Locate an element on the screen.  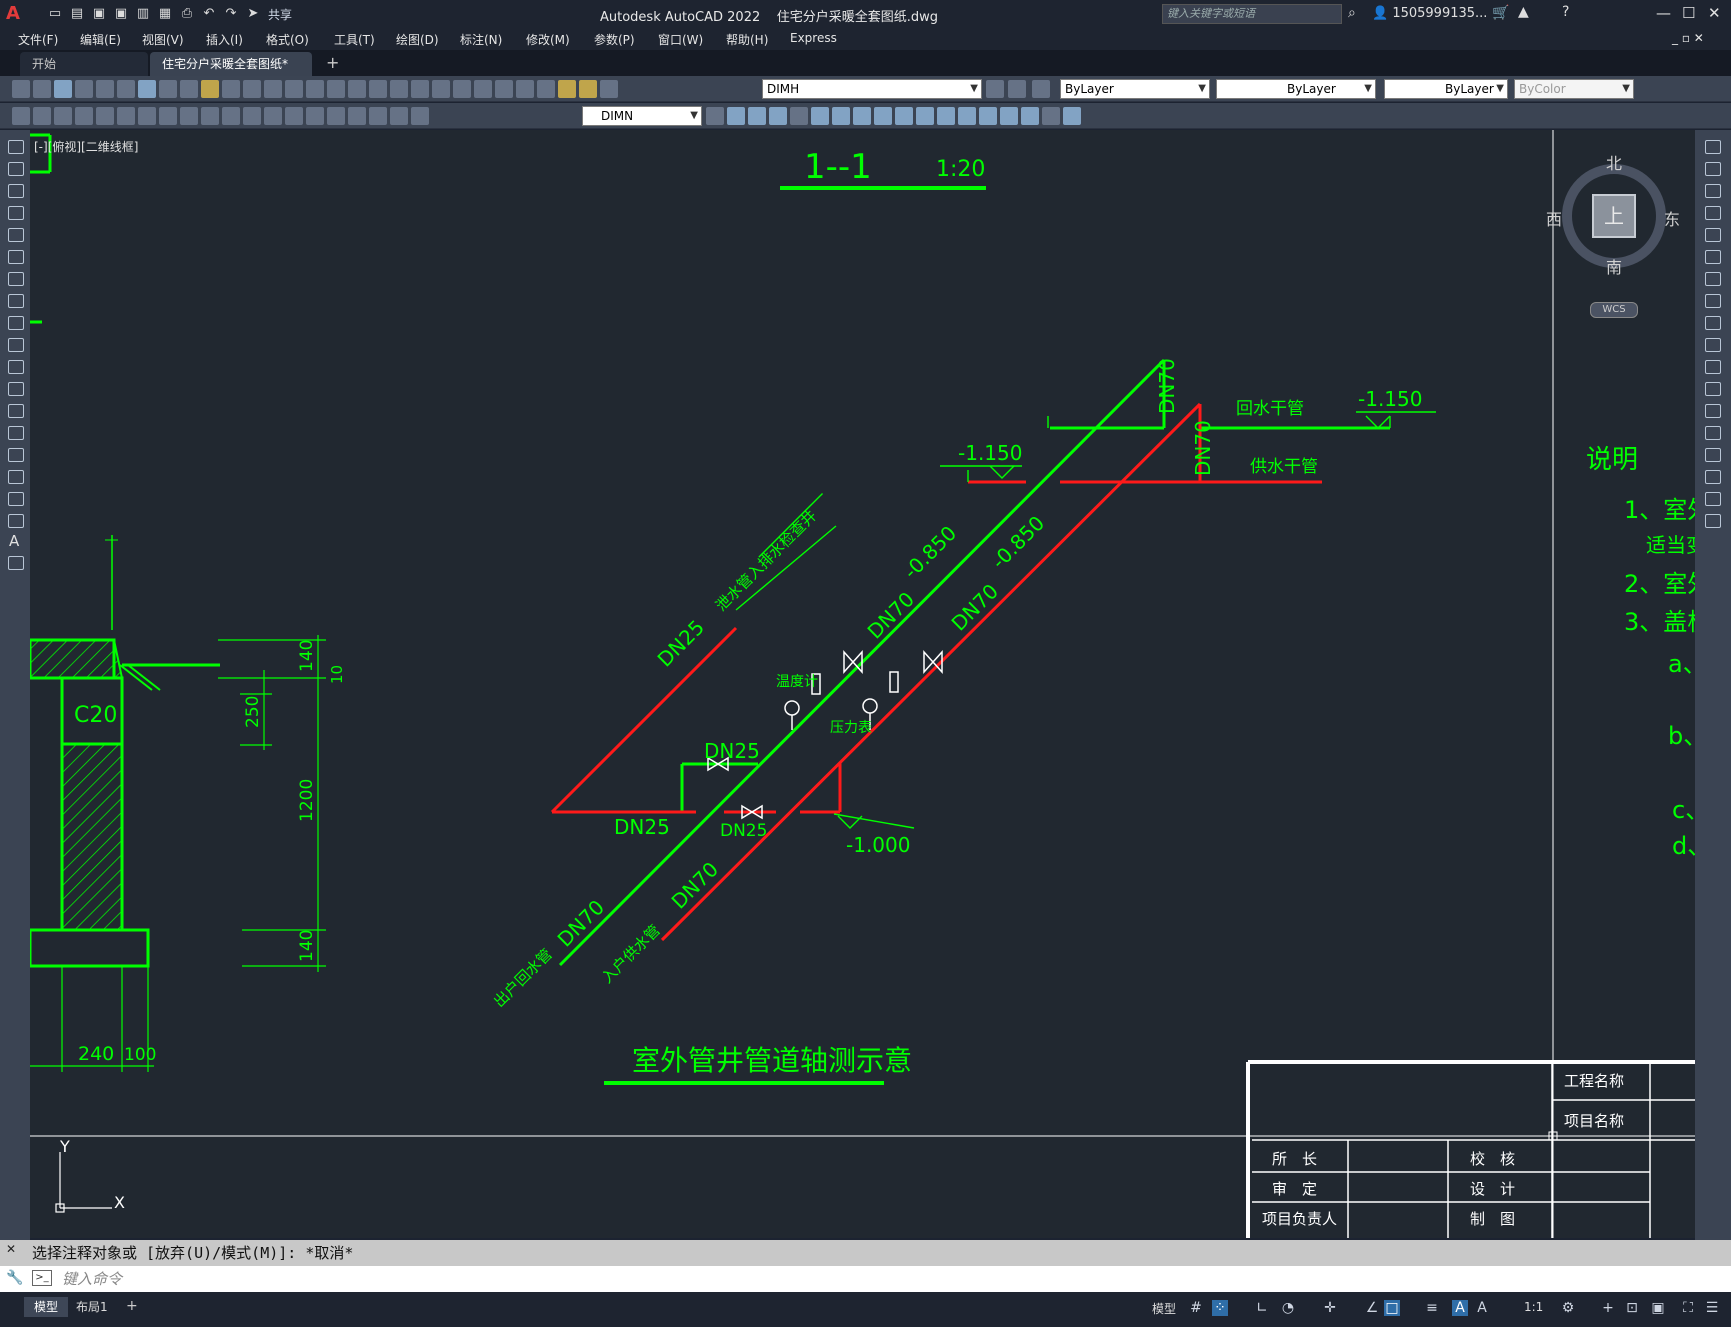
open-web-icon: ▥ is located at coordinates (143, 14).